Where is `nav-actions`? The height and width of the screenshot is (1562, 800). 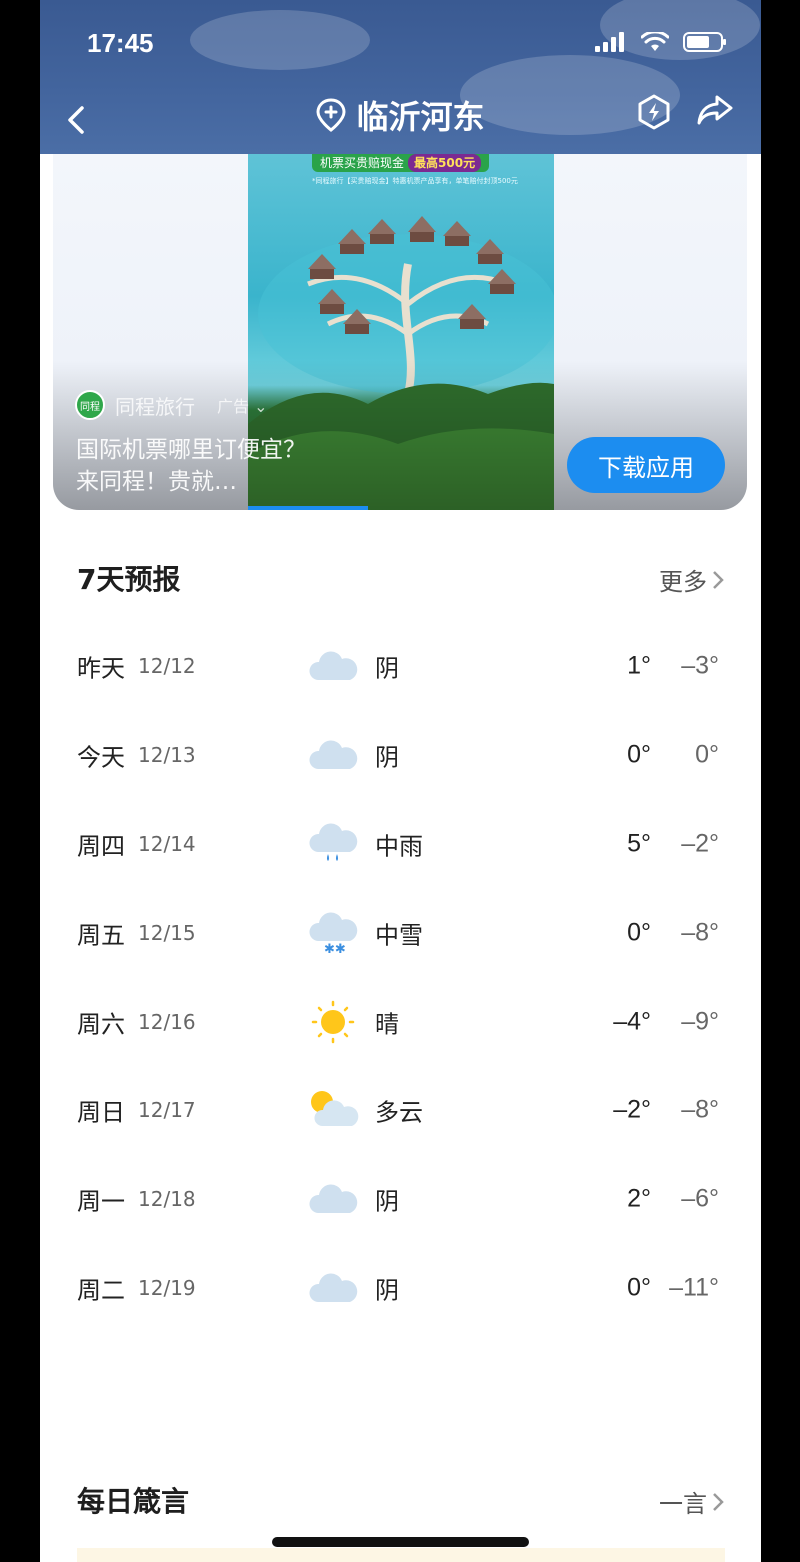 nav-actions is located at coordinates (685, 112).